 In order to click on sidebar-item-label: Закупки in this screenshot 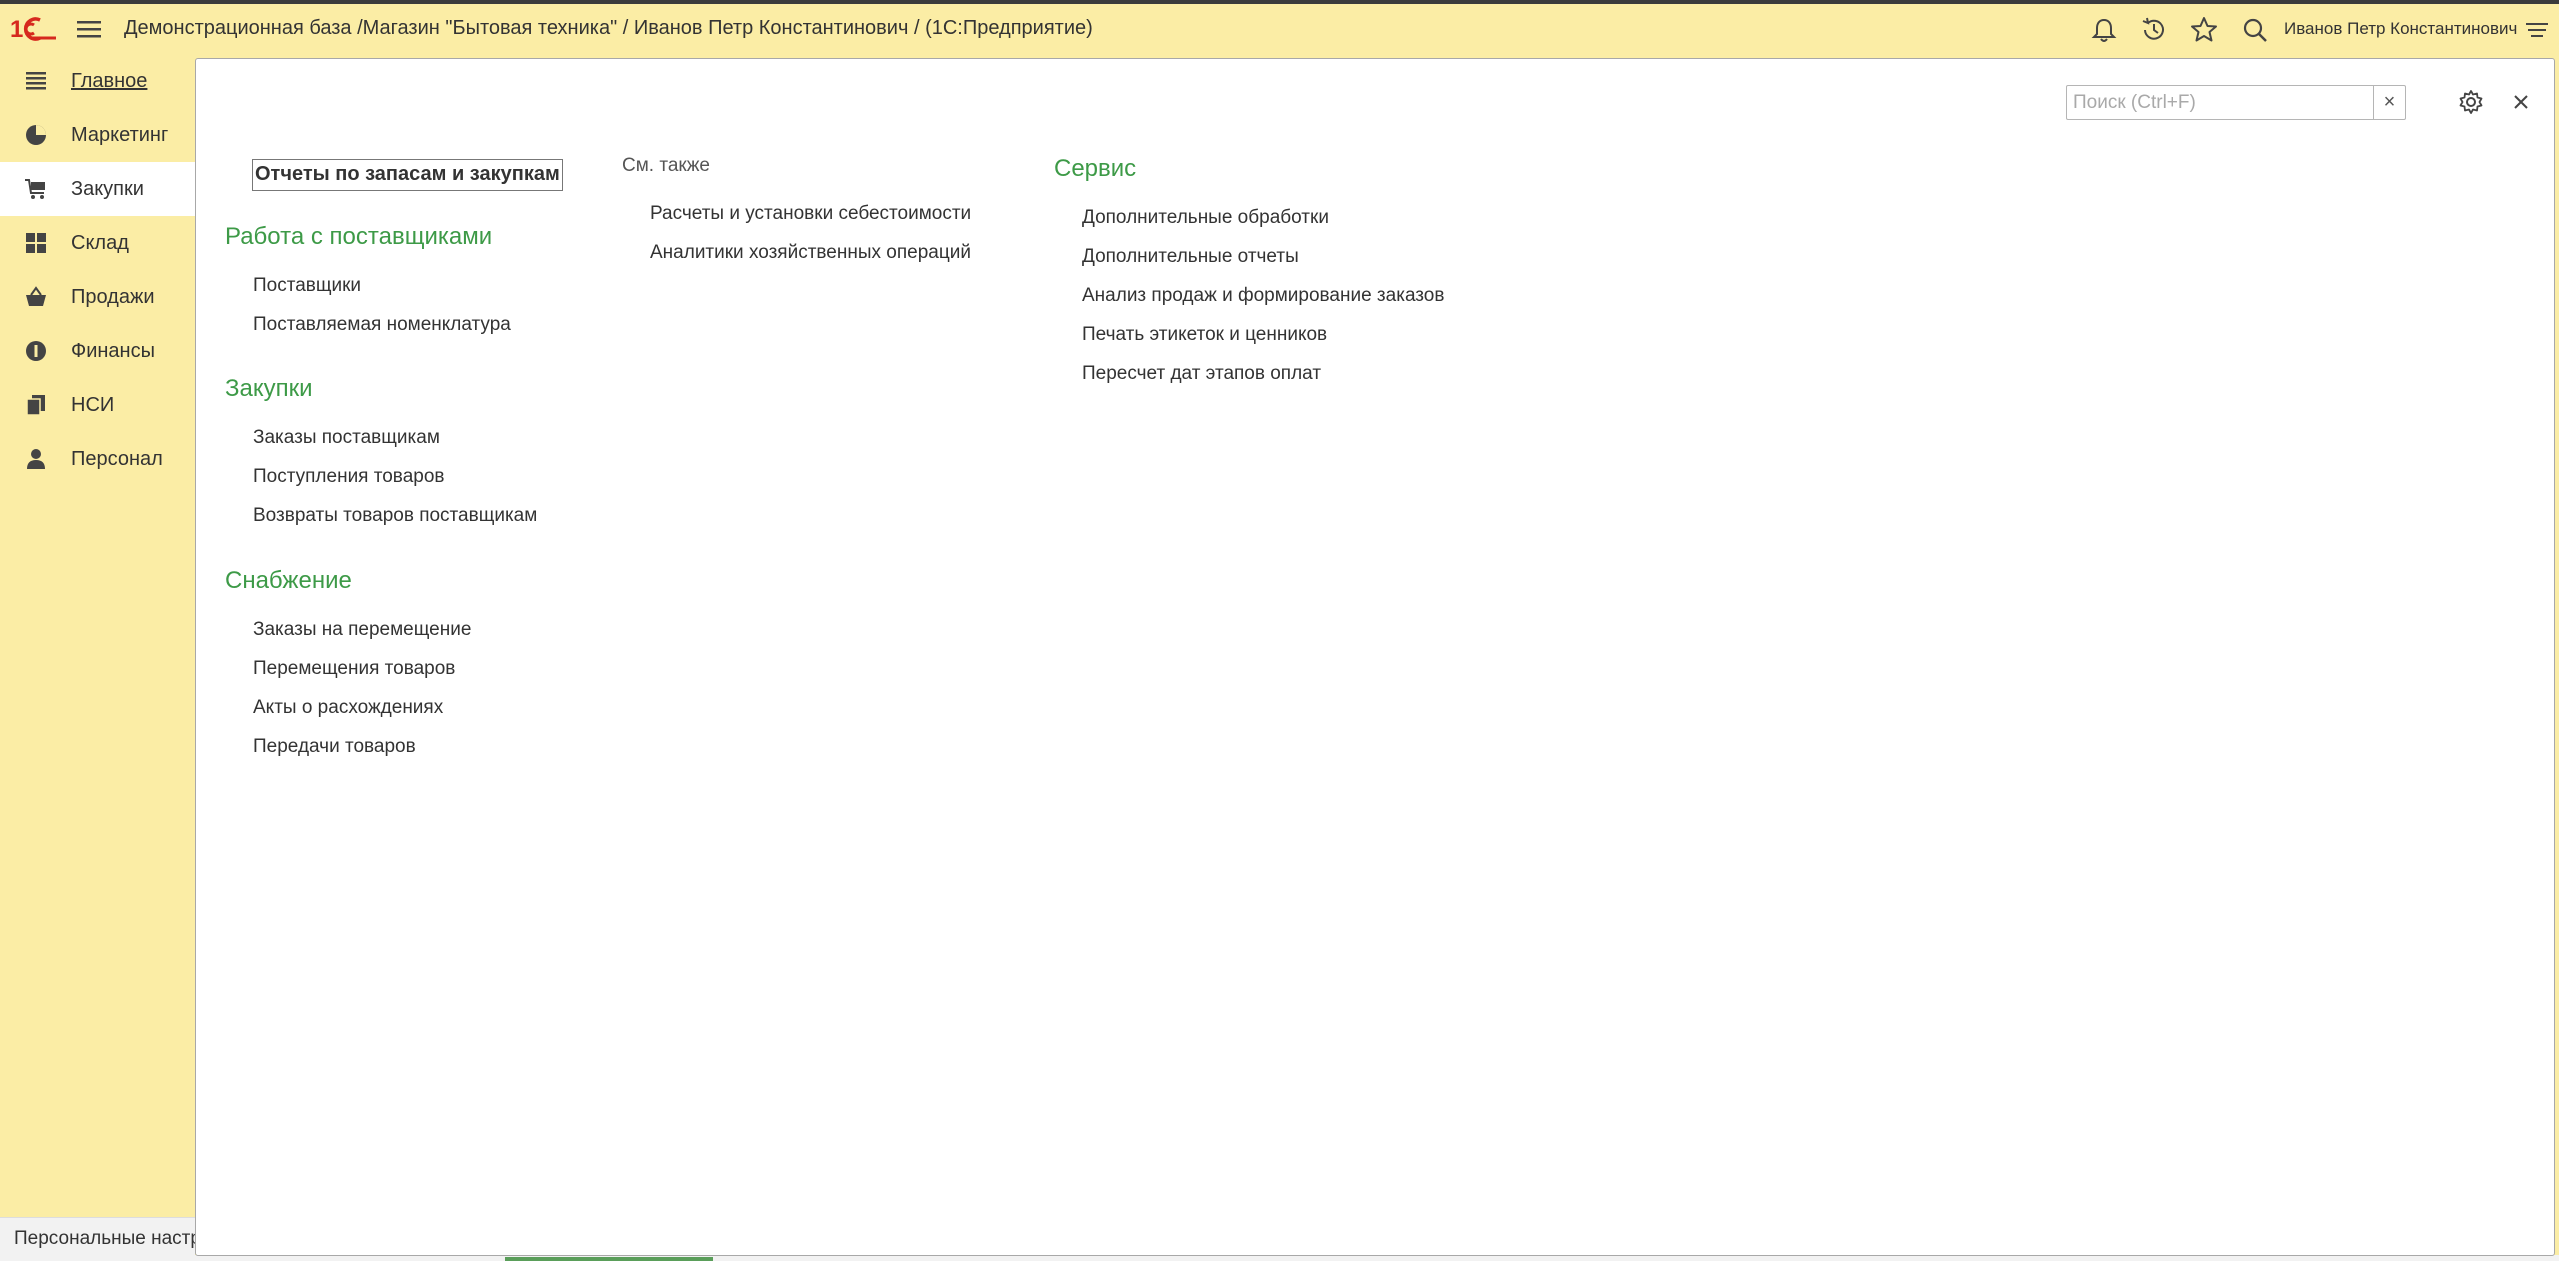, I will do `click(107, 188)`.